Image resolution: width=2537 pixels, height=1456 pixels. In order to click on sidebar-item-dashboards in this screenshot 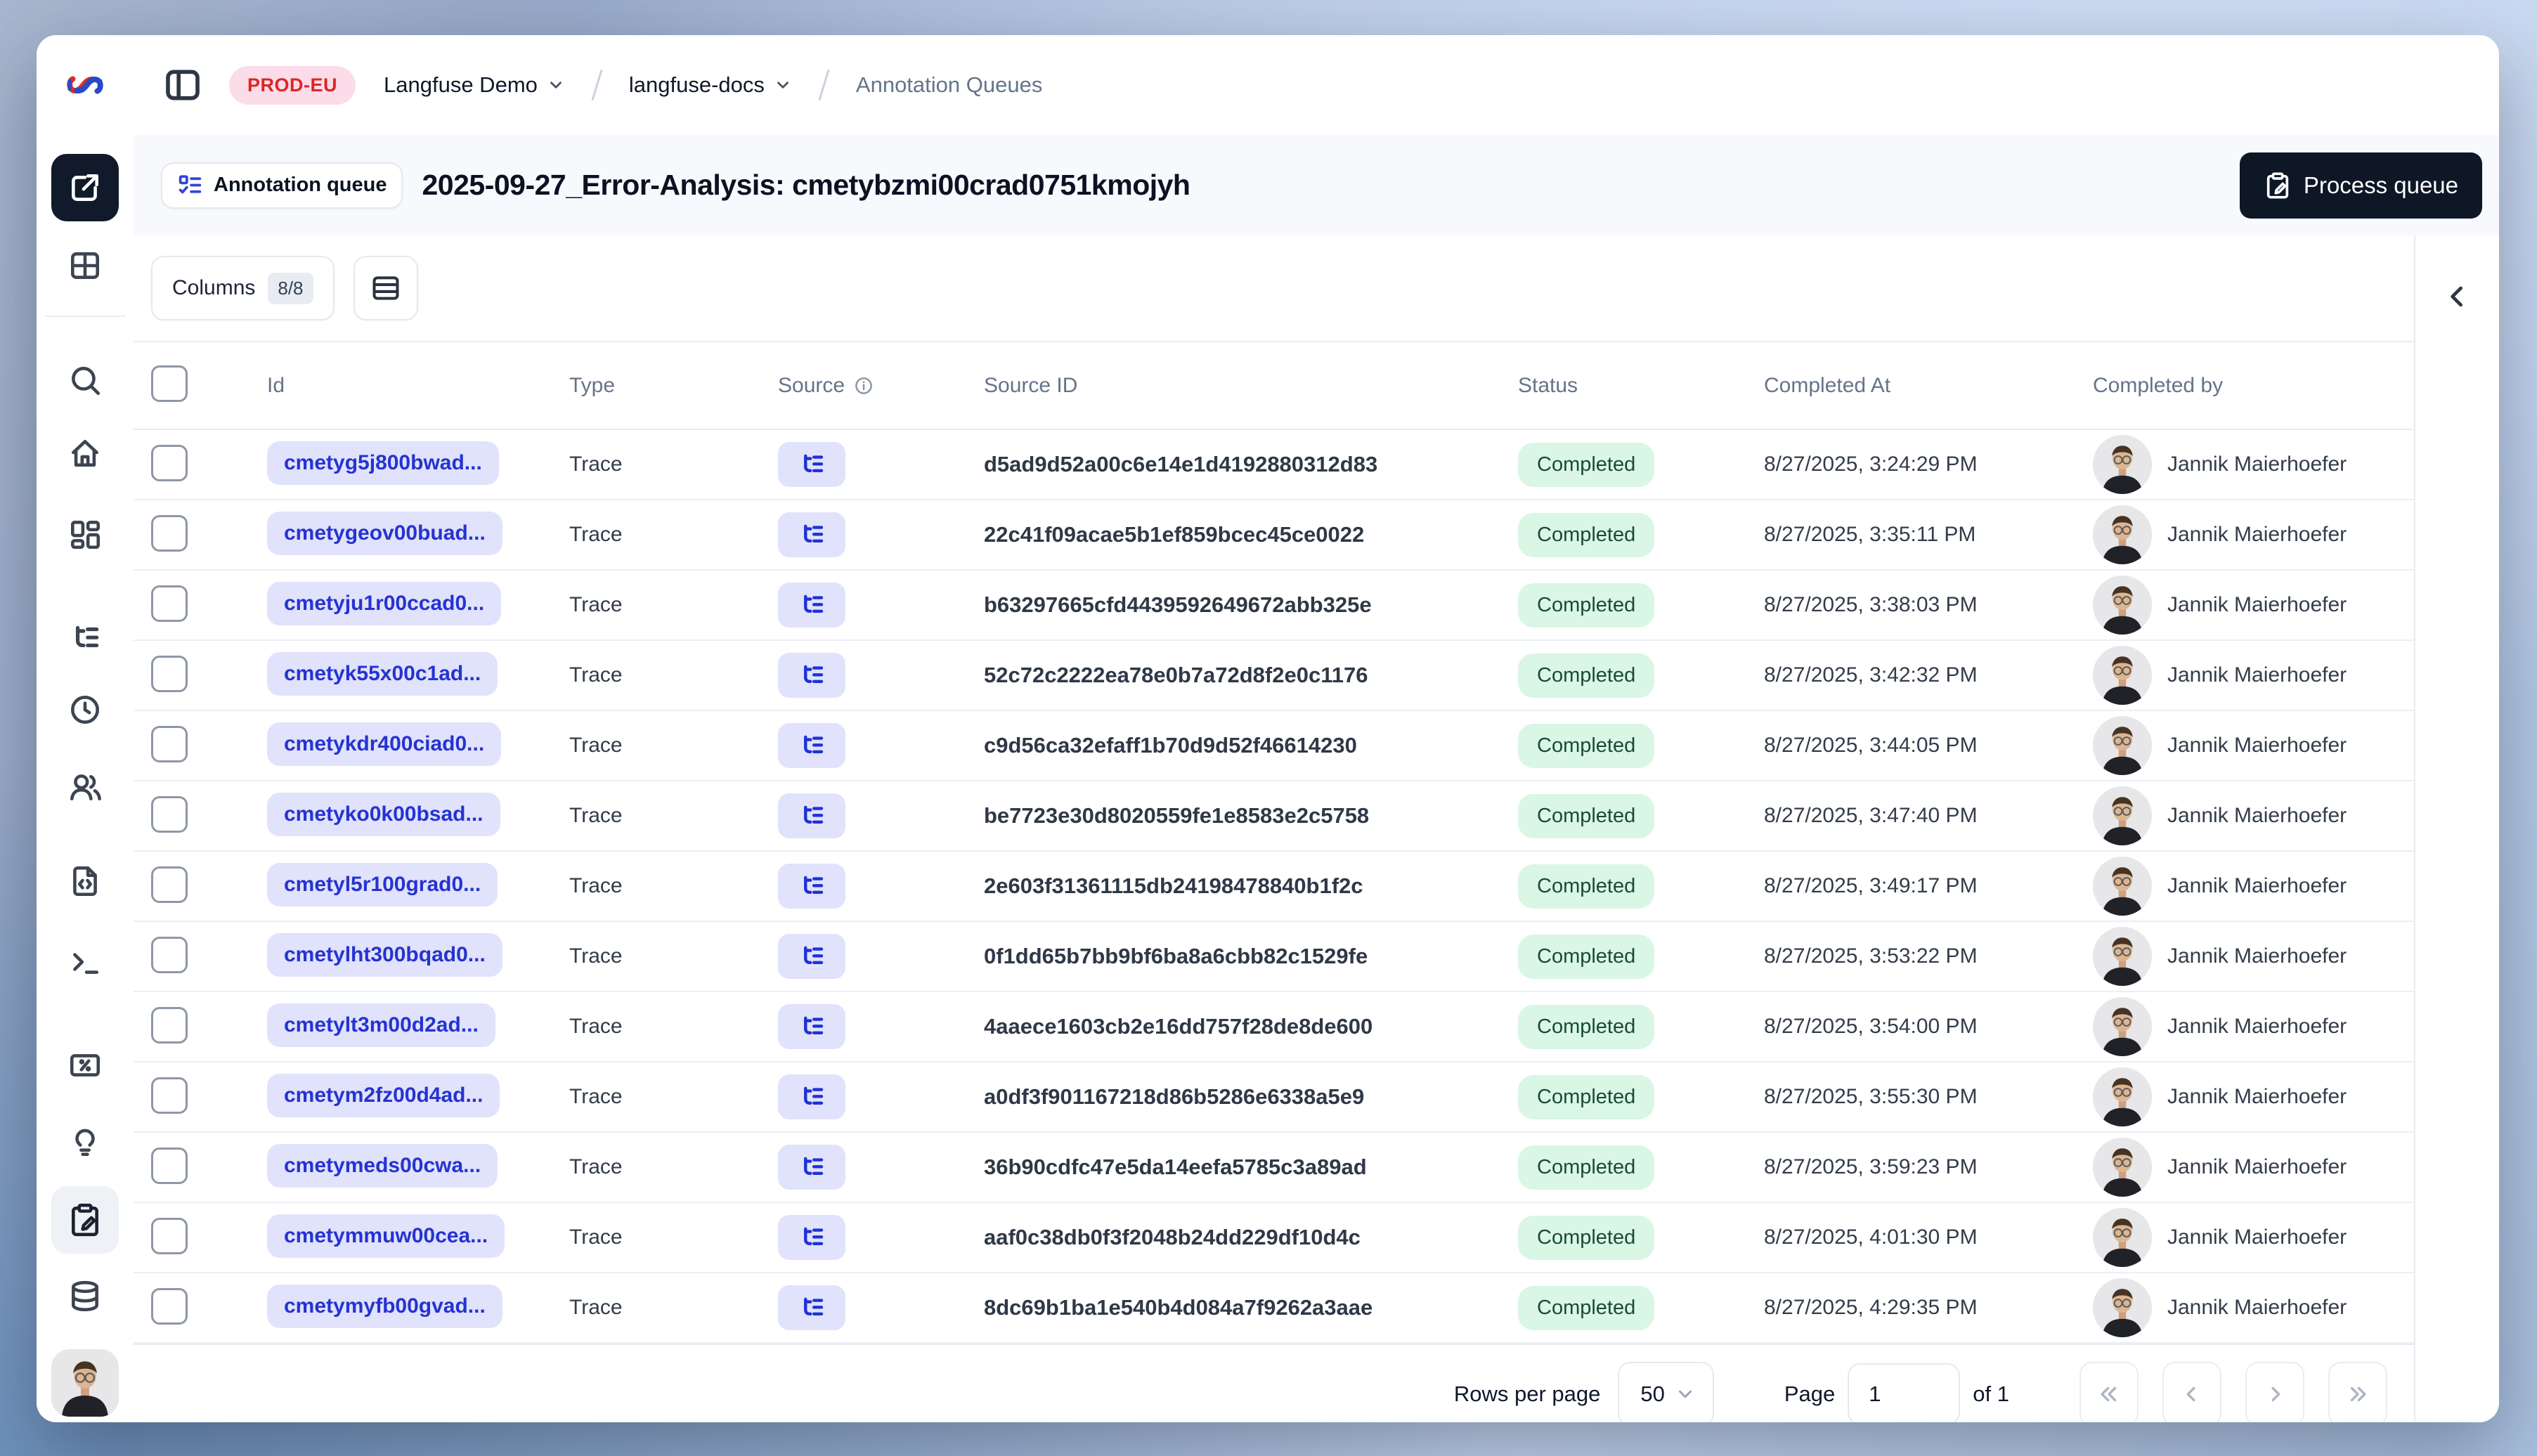, I will do `click(85, 534)`.